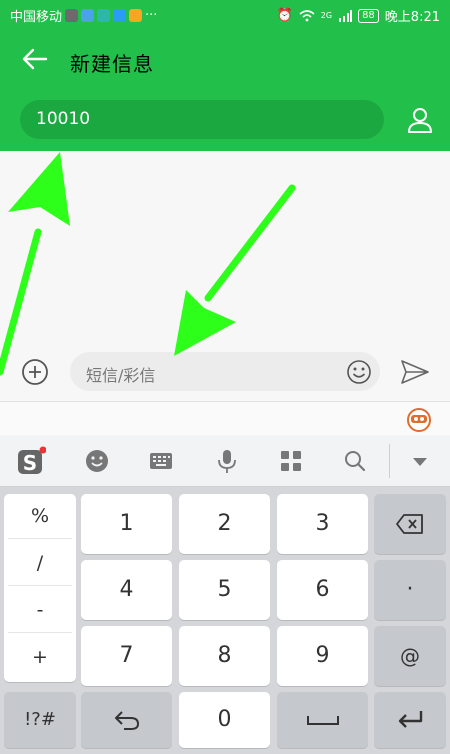 The height and width of the screenshot is (754, 450). What do you see at coordinates (224, 656) in the screenshot?
I see `key-8: 8` at bounding box center [224, 656].